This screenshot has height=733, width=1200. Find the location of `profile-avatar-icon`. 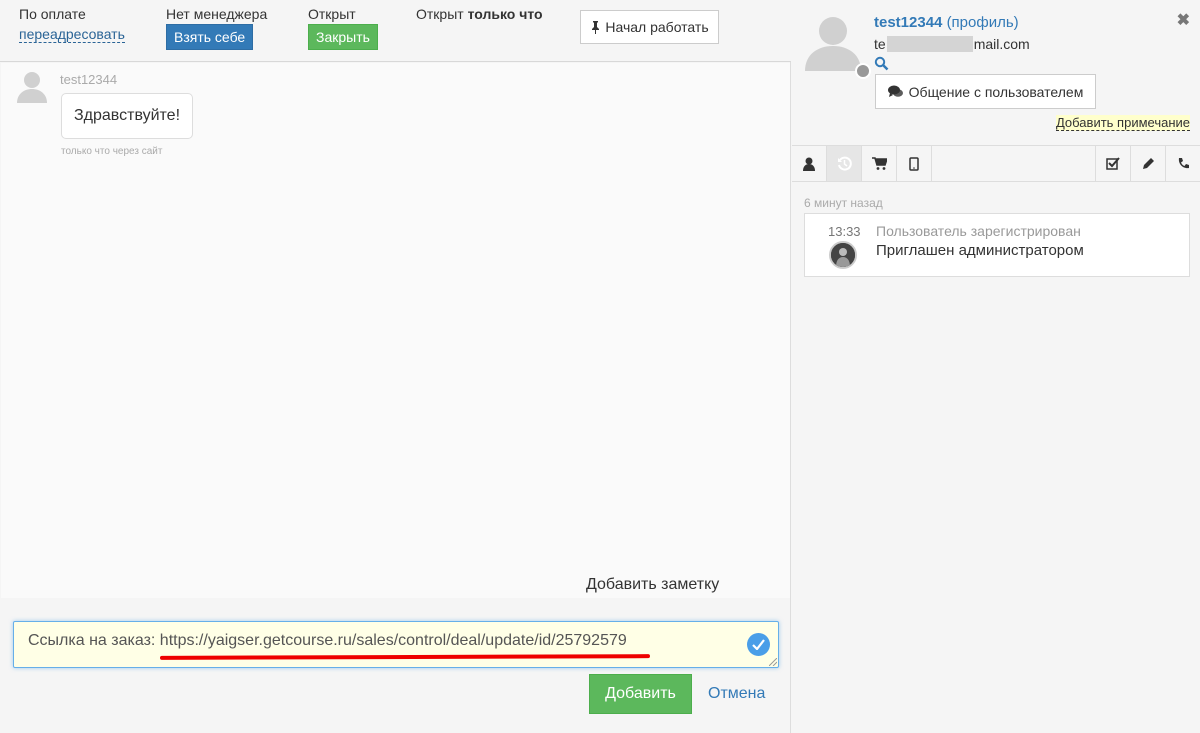

profile-avatar-icon is located at coordinates (833, 44).